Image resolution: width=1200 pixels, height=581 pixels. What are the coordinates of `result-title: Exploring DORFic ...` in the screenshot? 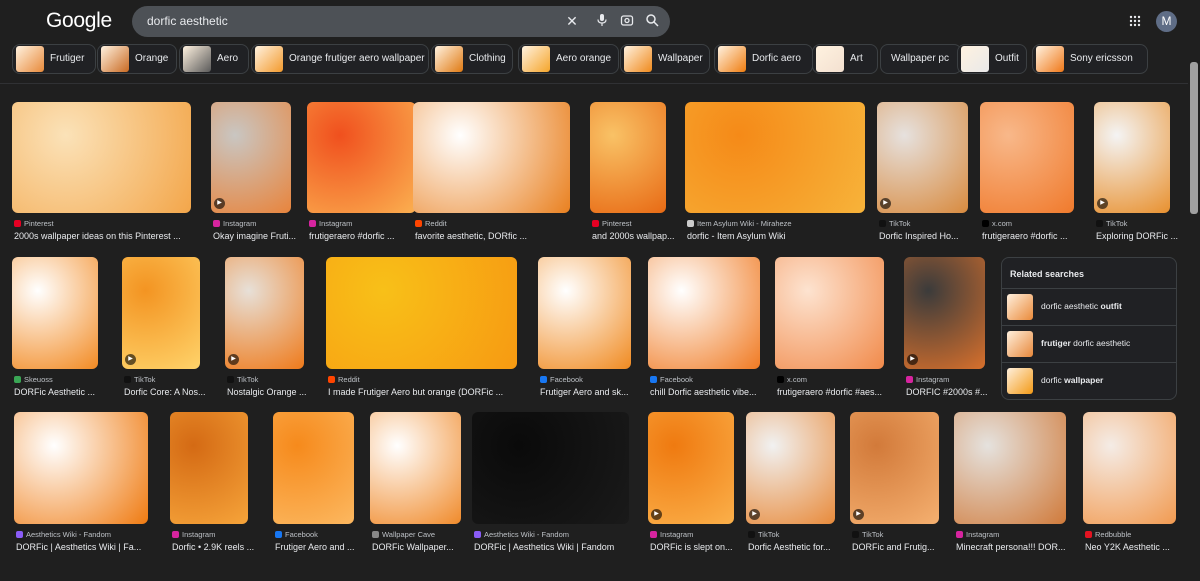 It's located at (1144, 236).